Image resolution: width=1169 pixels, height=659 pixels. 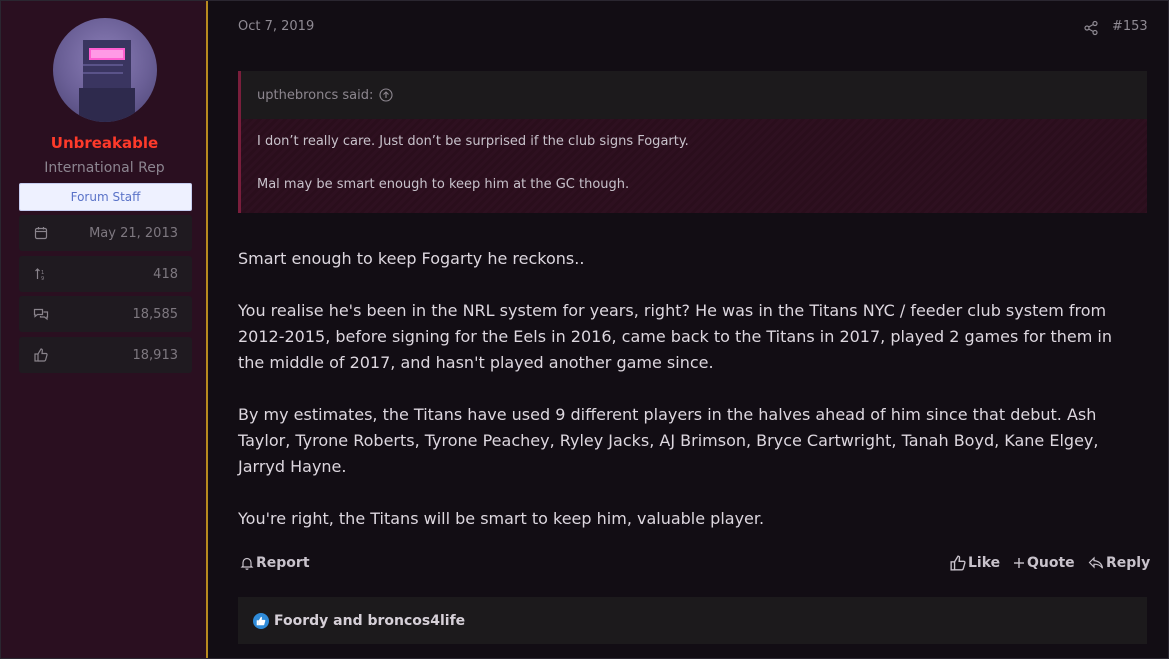 I want to click on reactions-bar: Foordy and broncos4life, so click(x=692, y=620).